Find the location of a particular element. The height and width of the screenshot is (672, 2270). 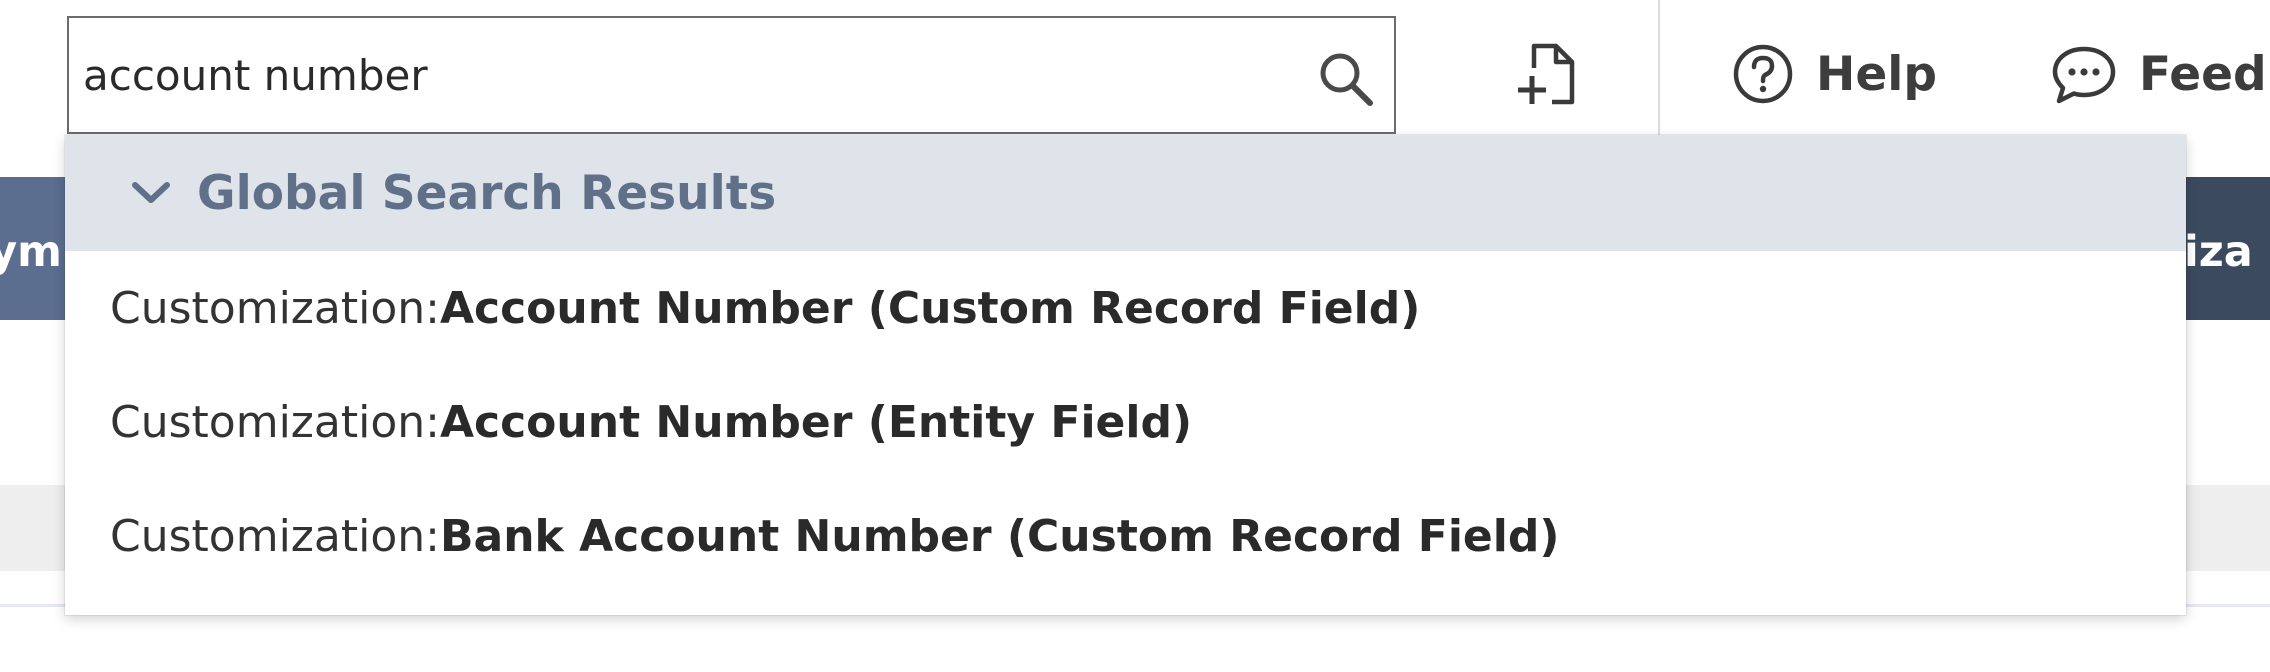

search-icon is located at coordinates (1345, 78).